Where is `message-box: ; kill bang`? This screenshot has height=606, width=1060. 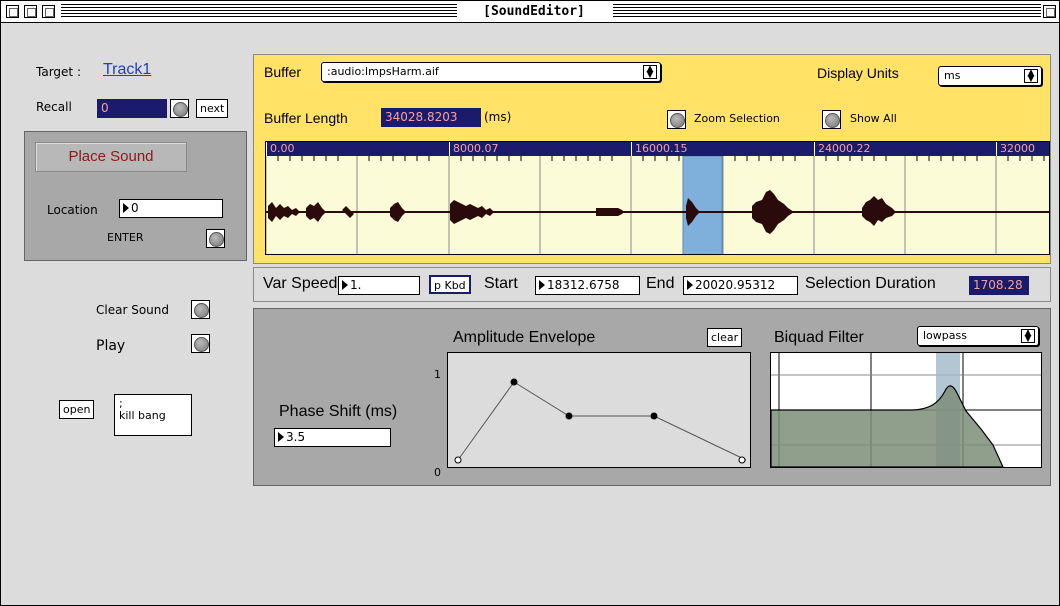 message-box: ; kill bang is located at coordinates (153, 415).